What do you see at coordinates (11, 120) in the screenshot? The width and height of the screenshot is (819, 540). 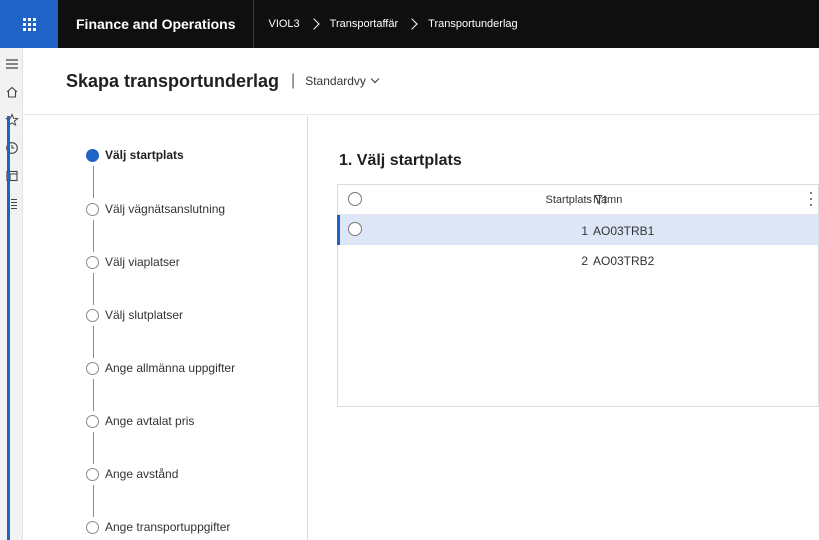 I see `star-icon` at bounding box center [11, 120].